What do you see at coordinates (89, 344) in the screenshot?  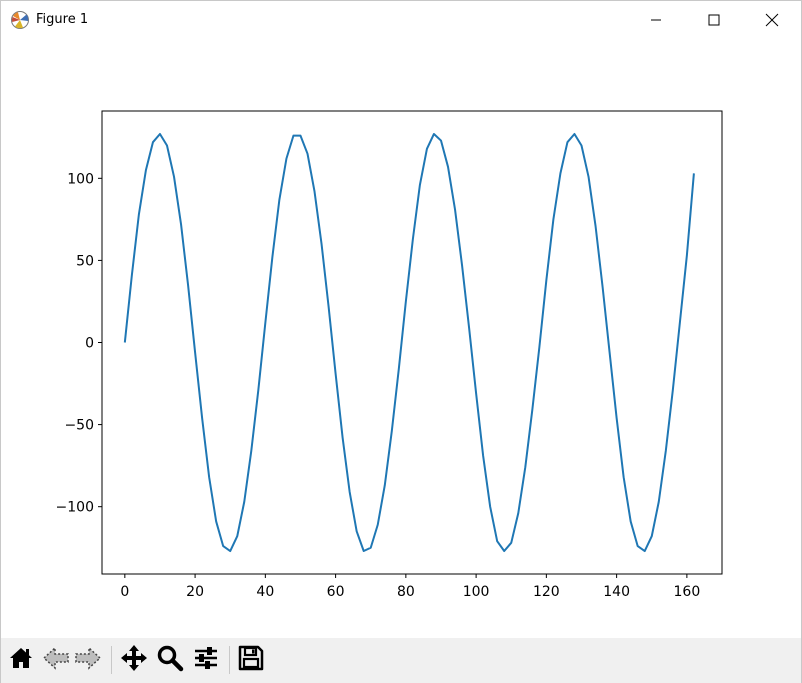 I see `y-tick-label: 0` at bounding box center [89, 344].